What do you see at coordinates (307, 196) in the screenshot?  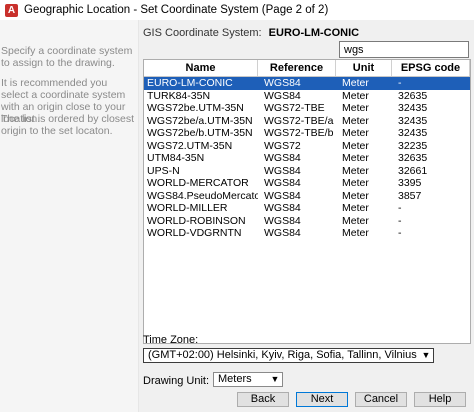 I see `table-row: WGS84.PseudoMercator WGS84 Meter 3857` at bounding box center [307, 196].